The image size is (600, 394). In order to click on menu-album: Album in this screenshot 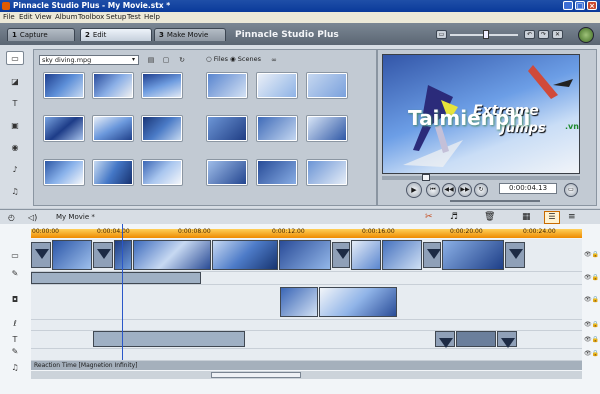, I will do `click(66, 17)`.